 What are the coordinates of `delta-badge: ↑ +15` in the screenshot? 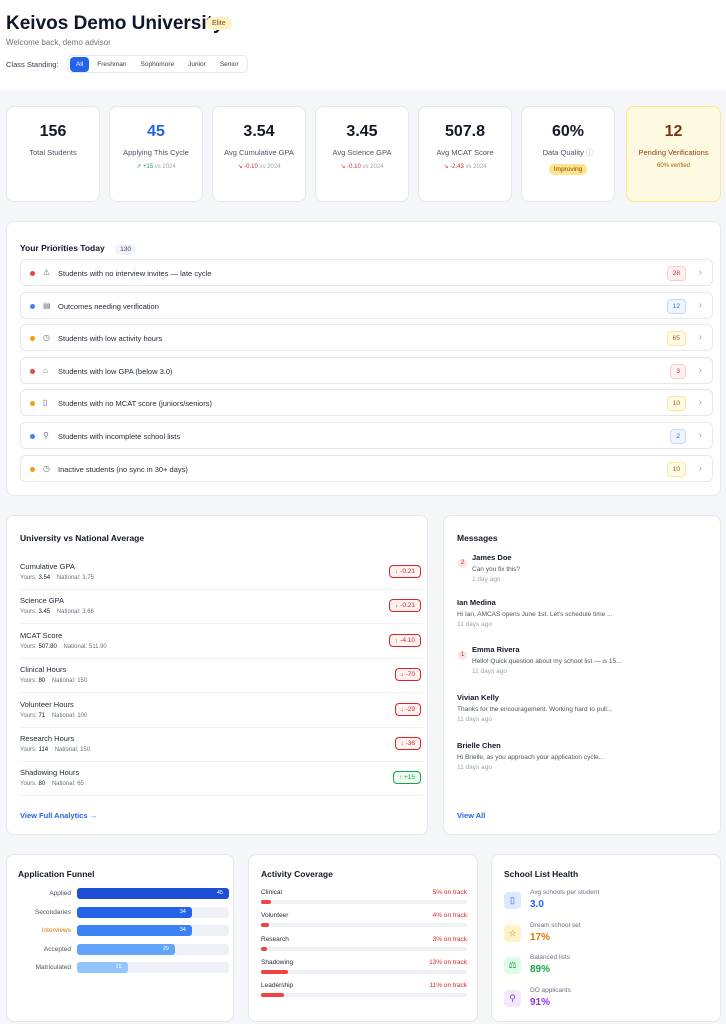 It's located at (406, 778).